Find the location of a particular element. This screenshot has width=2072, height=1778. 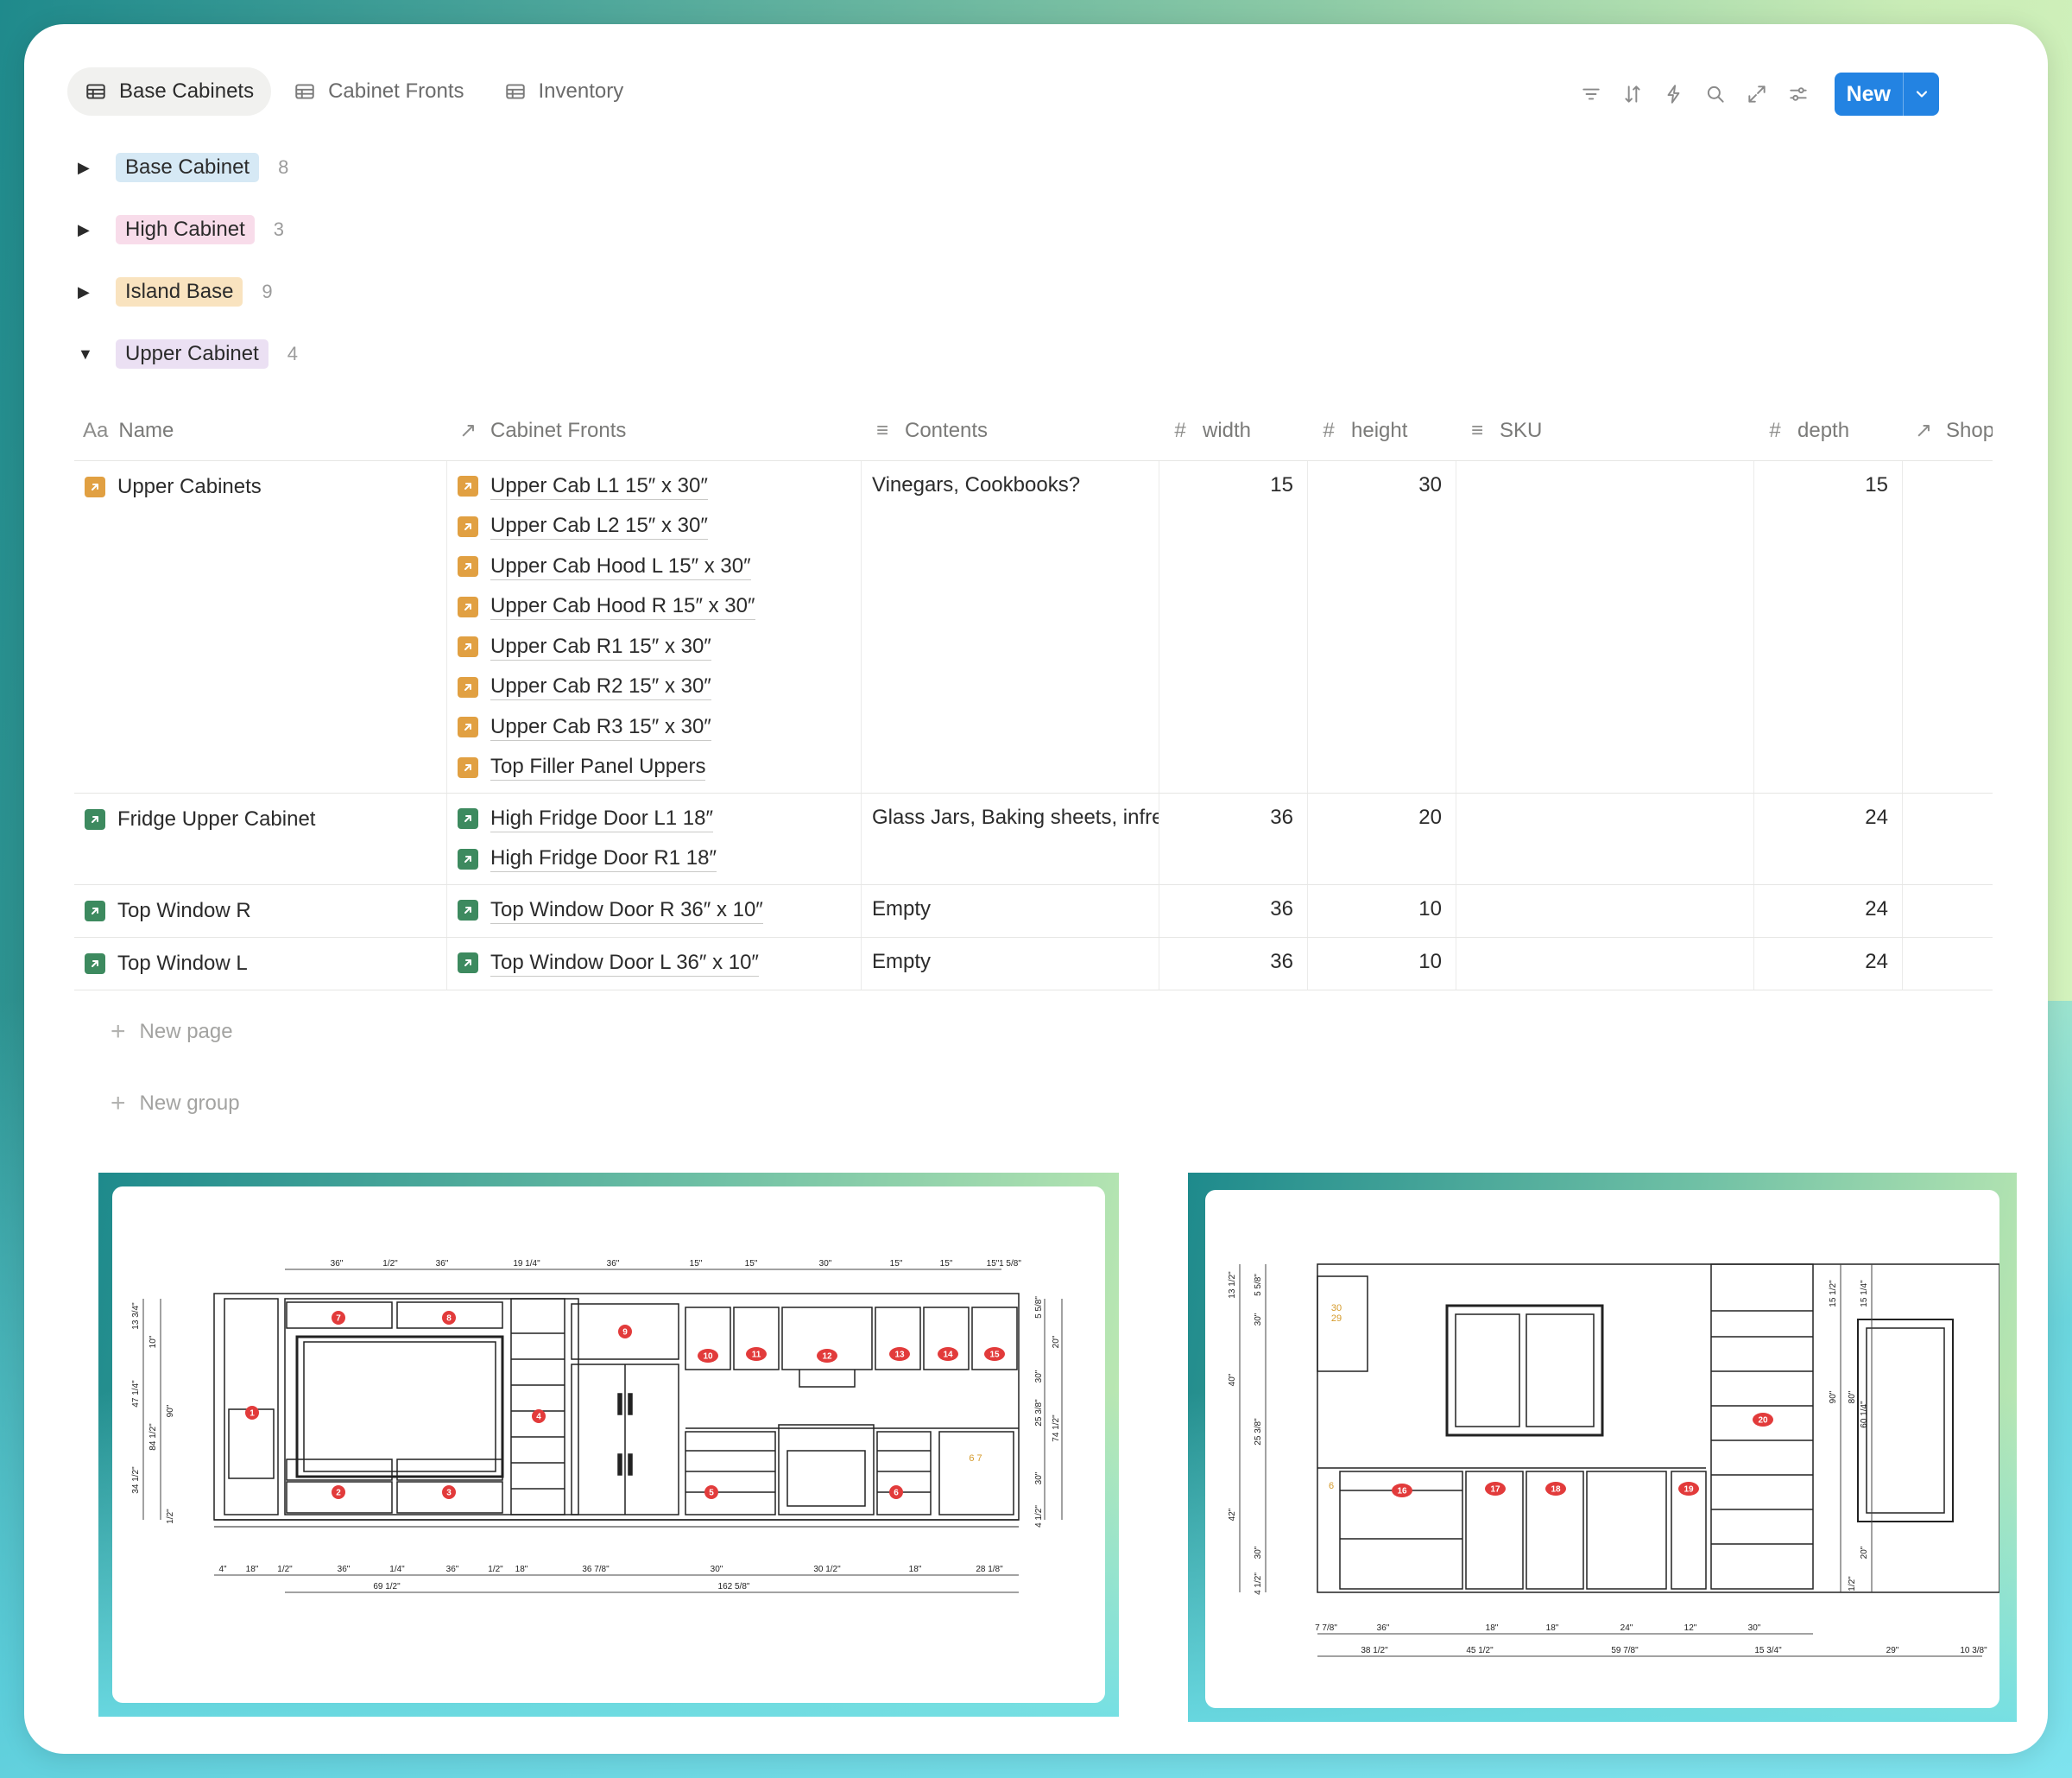

column-label: Contents is located at coordinates (947, 430).